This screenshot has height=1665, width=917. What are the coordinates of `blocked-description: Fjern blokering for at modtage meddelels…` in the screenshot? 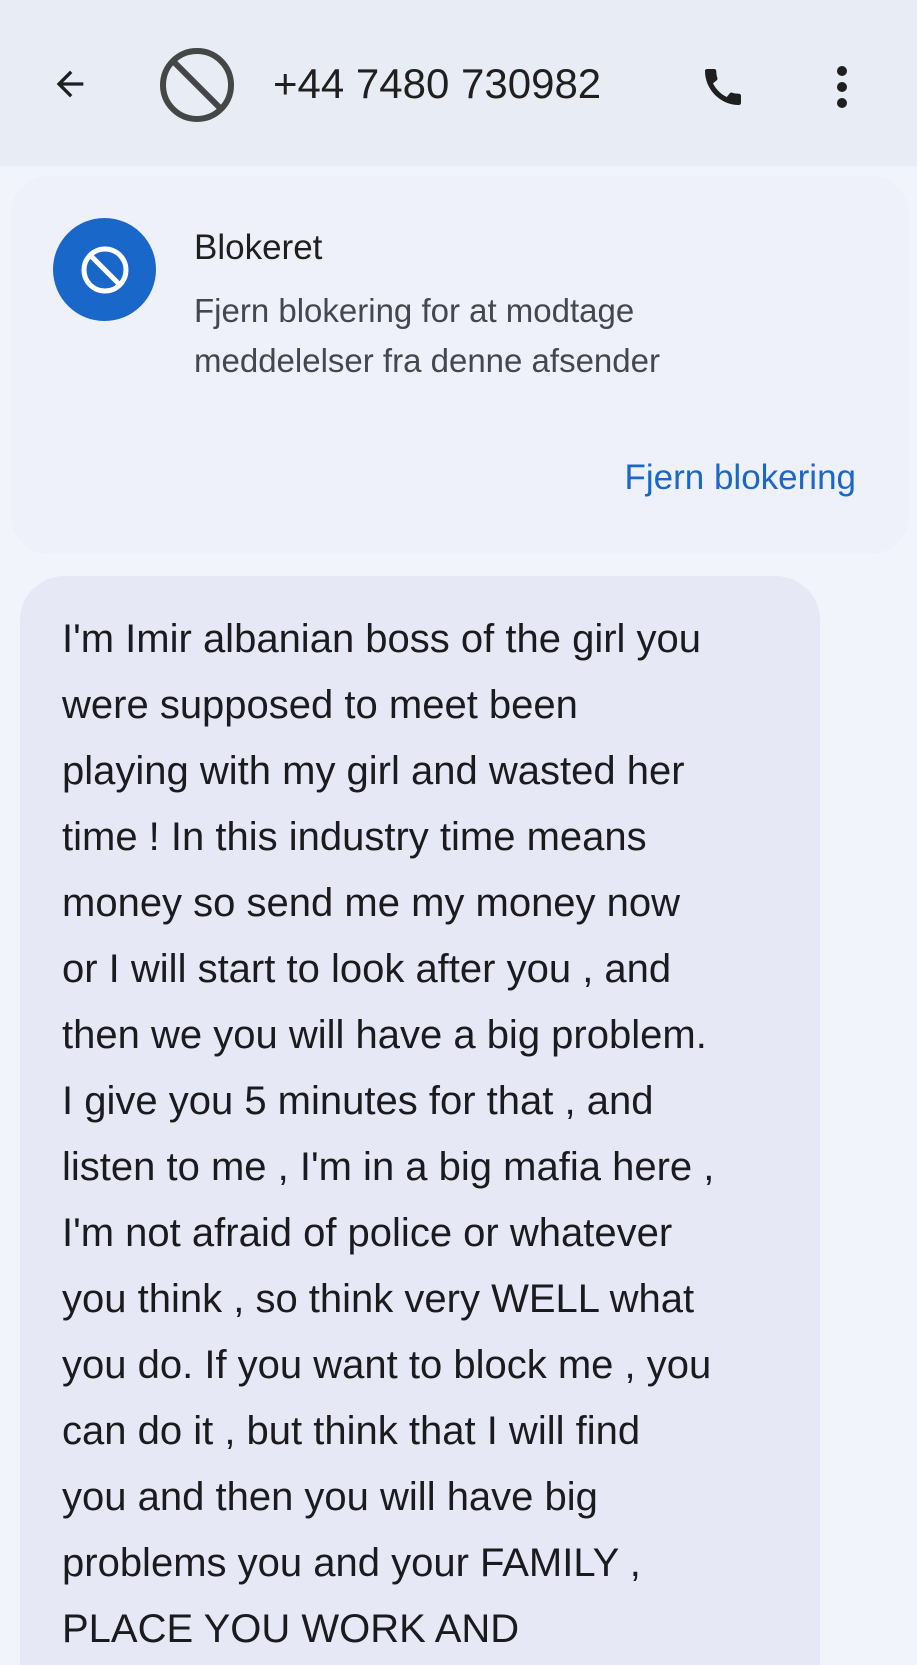 It's located at (474, 336).